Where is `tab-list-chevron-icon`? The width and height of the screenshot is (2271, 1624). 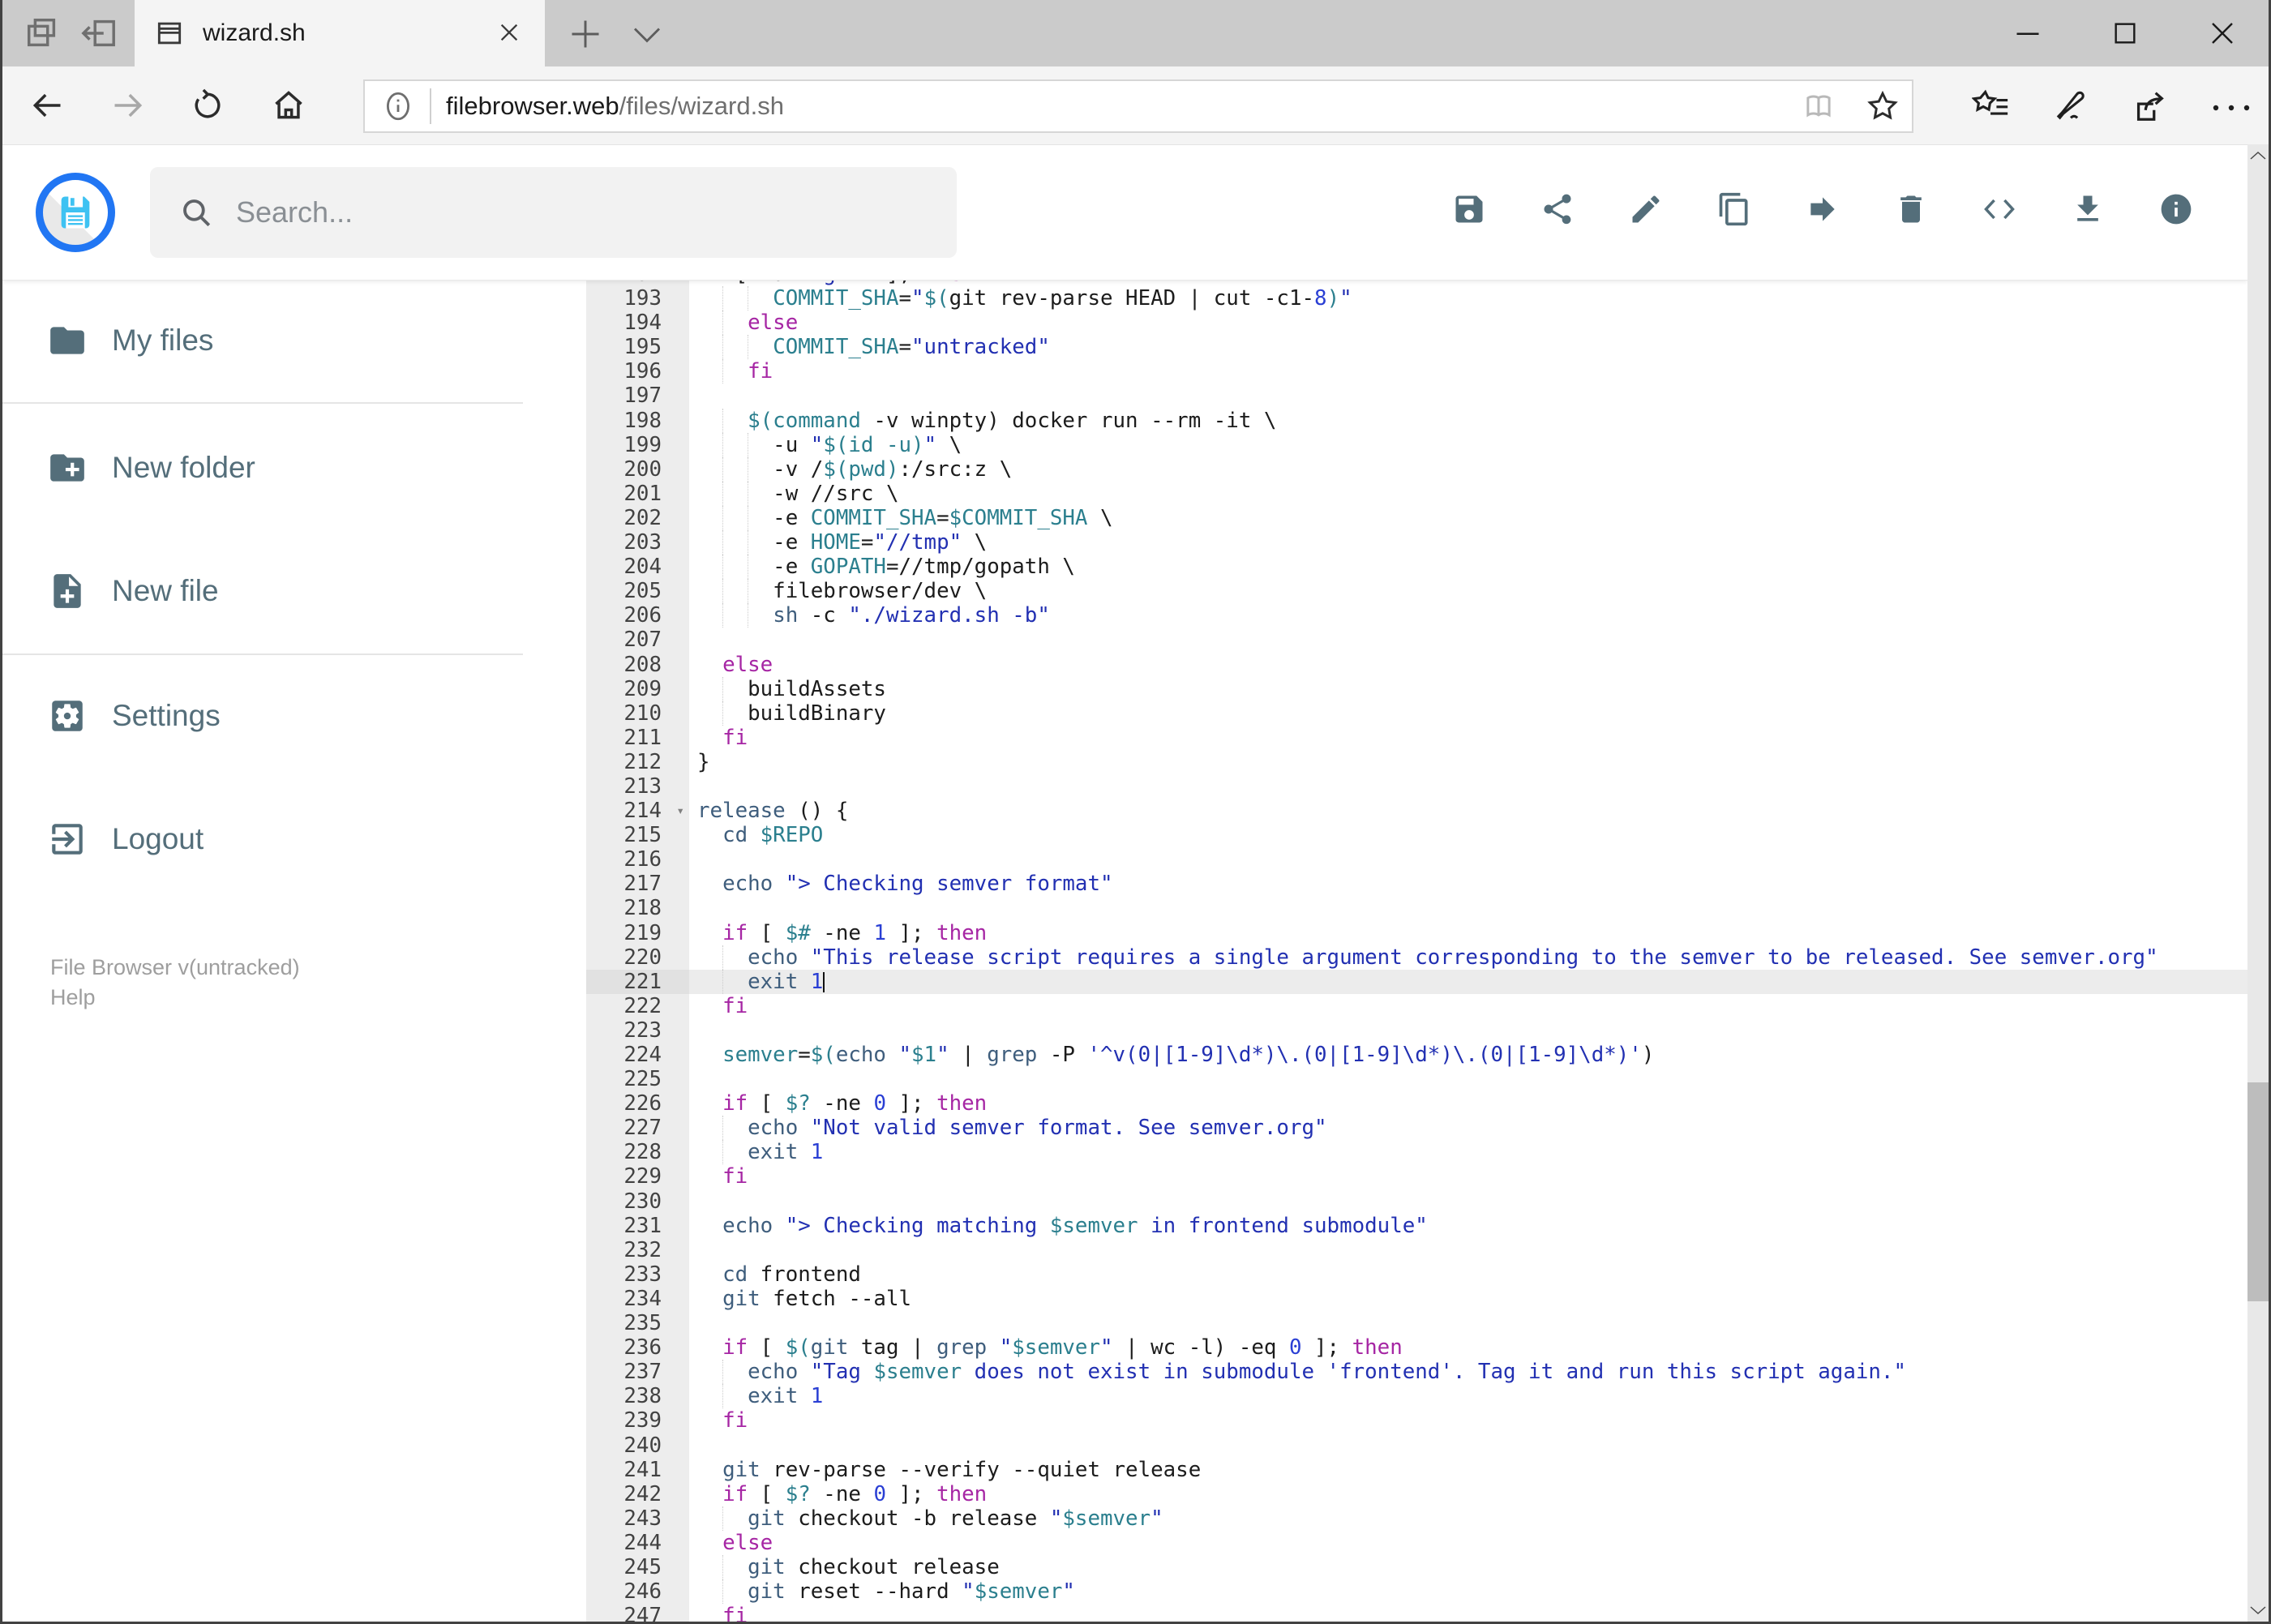
tab-list-chevron-icon is located at coordinates (647, 35).